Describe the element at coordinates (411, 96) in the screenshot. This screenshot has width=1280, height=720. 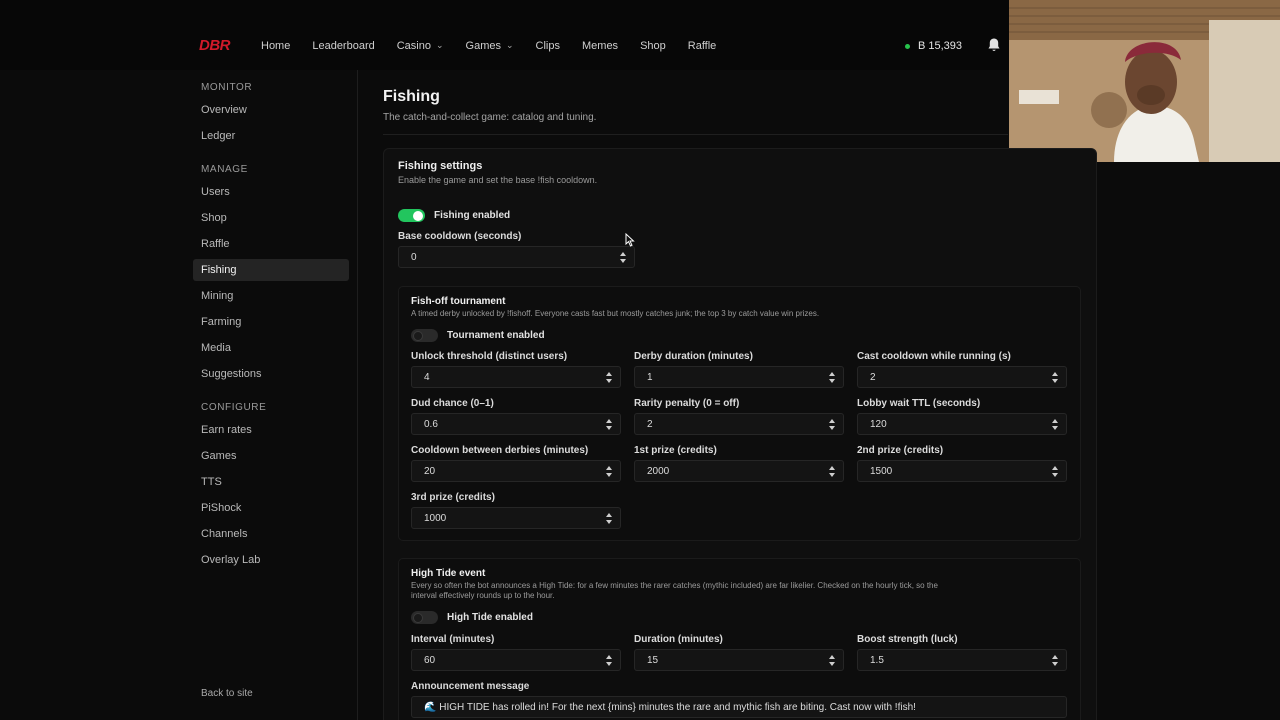
I see `page-title: Fishing` at that location.